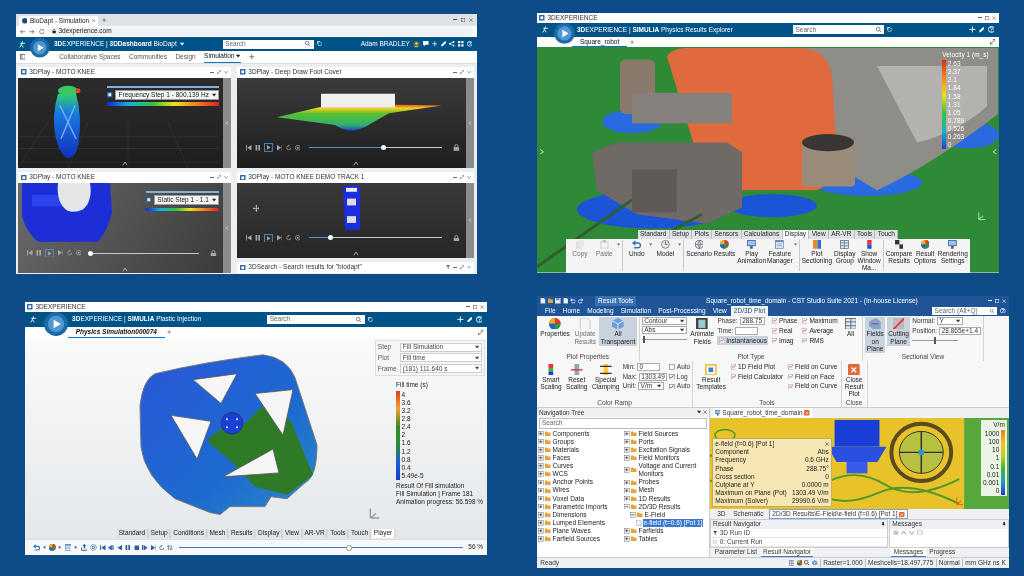 This screenshot has width=1024, height=576. Describe the element at coordinates (104, 19) in the screenshot. I see `new-tab-icon` at that location.